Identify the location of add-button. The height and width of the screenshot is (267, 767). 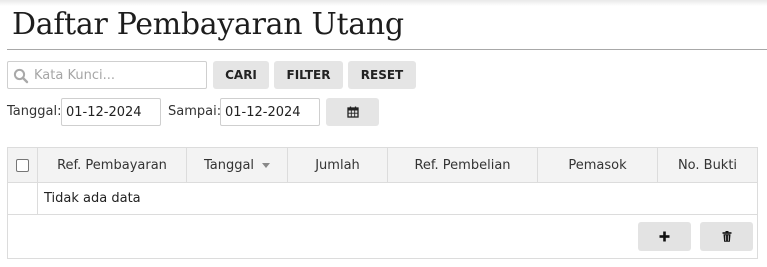
(664, 236).